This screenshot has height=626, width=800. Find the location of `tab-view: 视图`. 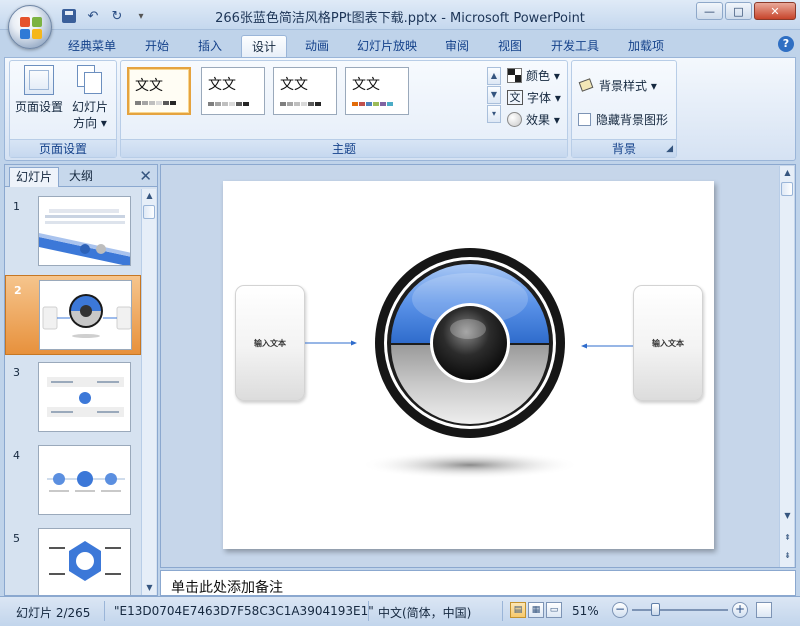

tab-view: 视图 is located at coordinates (510, 46).